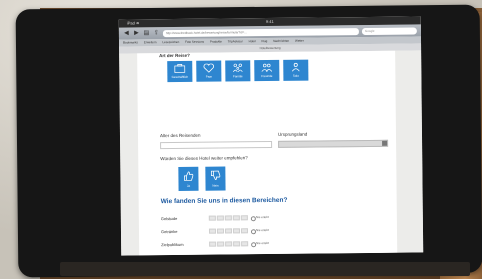 The width and height of the screenshot is (482, 279). Describe the element at coordinates (169, 218) in the screenshot. I see `rating-row-label: Gebäude` at that location.